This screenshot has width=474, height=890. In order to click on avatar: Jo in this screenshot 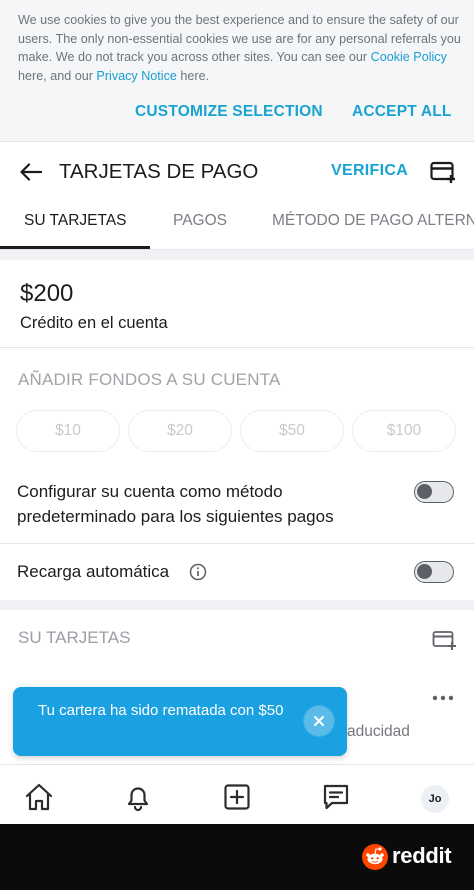, I will do `click(435, 799)`.